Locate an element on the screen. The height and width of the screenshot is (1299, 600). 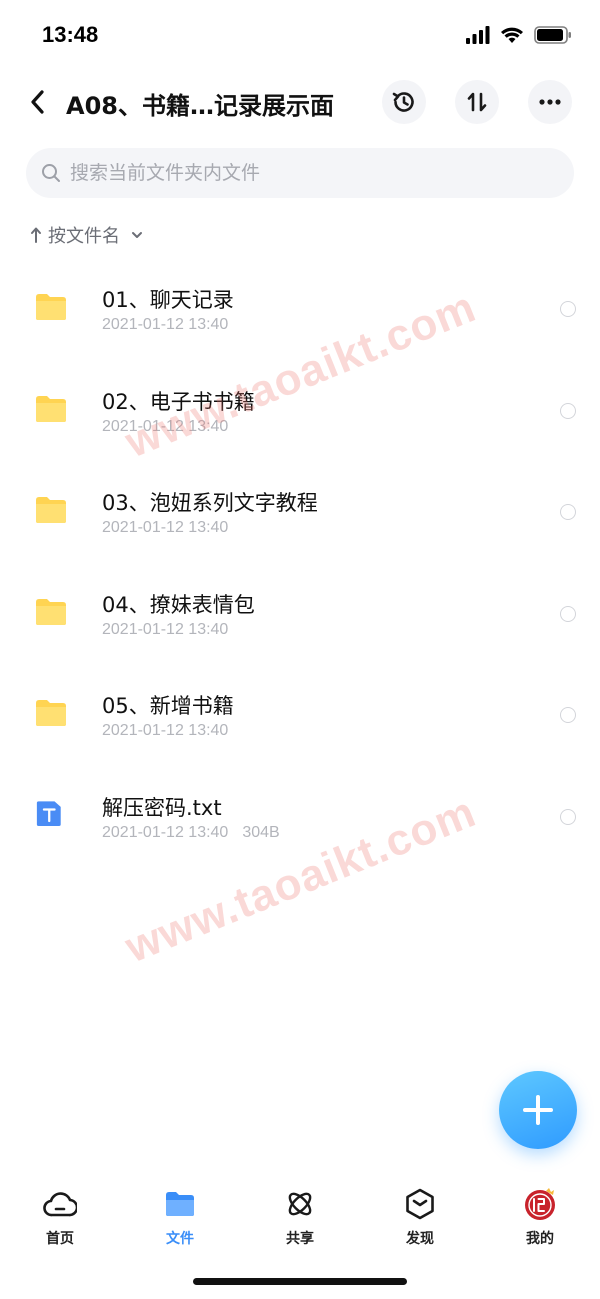
file-name: 01、聊天记录 is located at coordinates (168, 300).